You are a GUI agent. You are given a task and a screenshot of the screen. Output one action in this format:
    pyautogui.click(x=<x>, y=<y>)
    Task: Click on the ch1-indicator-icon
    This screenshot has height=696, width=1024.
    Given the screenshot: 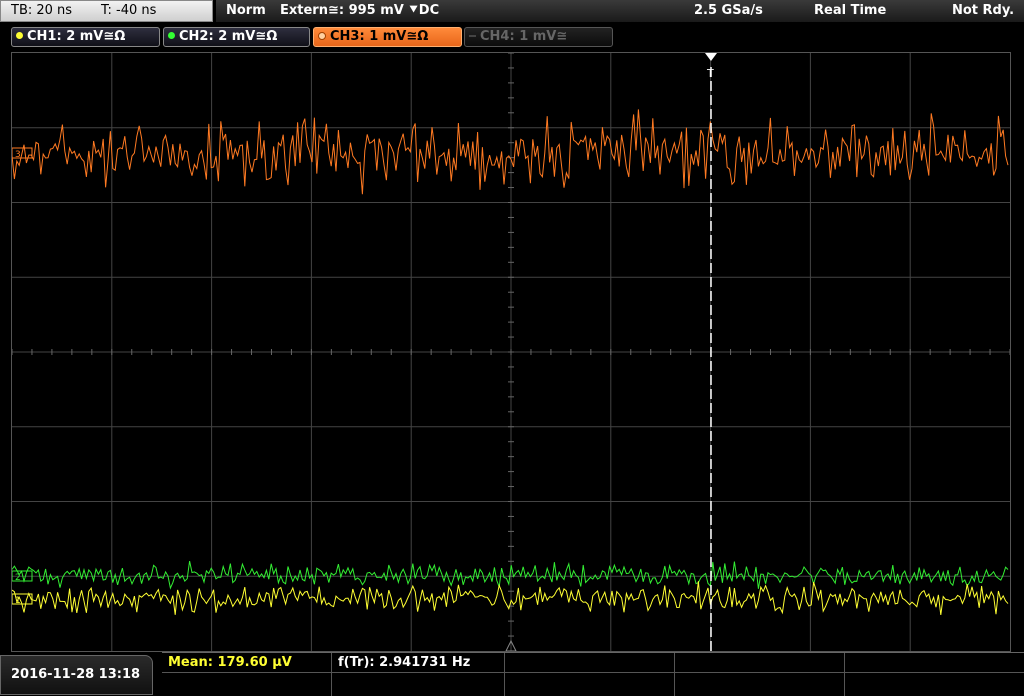 What is the action you would take?
    pyautogui.click(x=19, y=35)
    